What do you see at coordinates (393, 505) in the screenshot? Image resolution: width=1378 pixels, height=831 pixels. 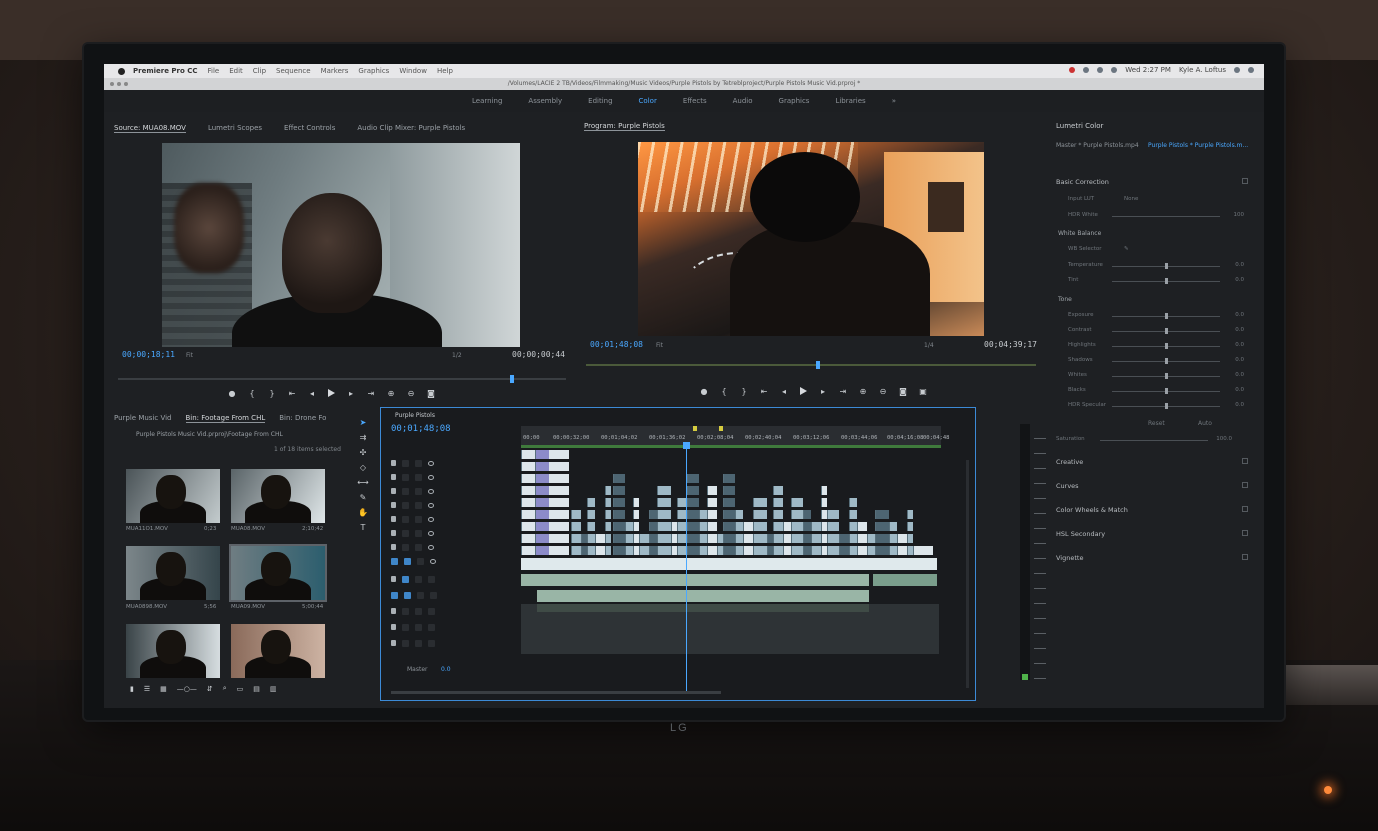 I see `lock-icon` at bounding box center [393, 505].